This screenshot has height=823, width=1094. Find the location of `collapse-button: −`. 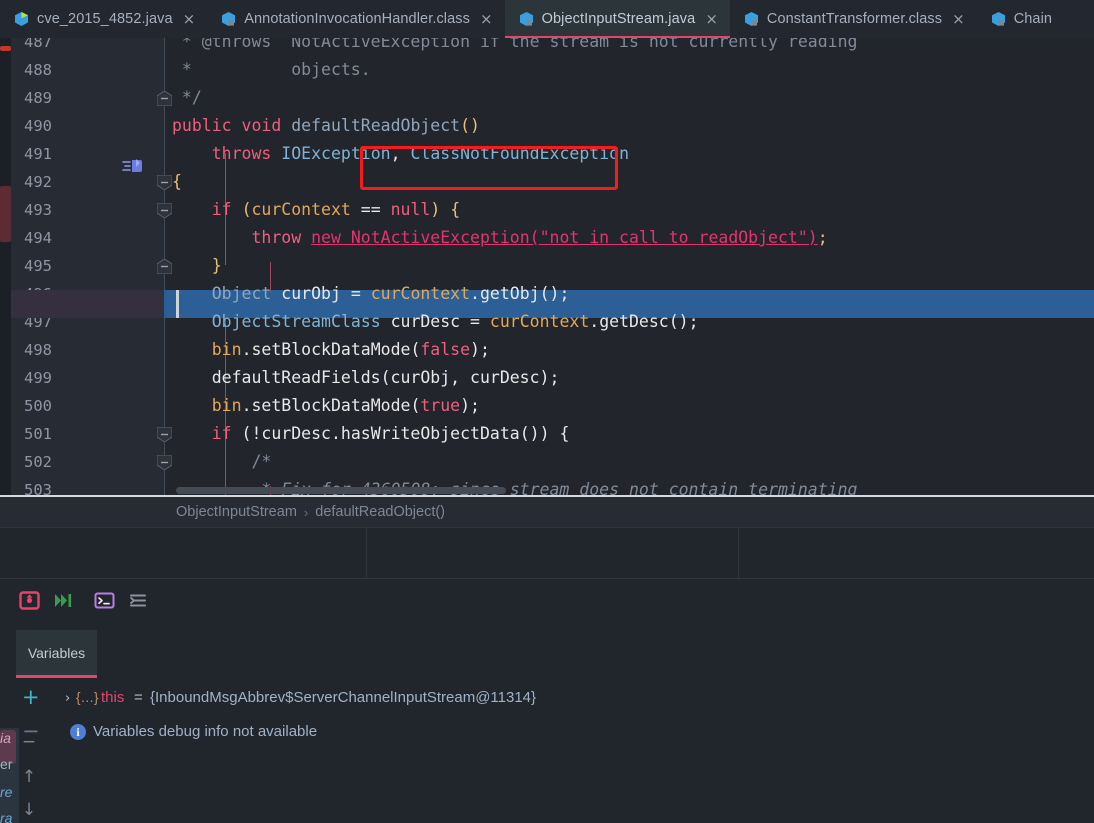

collapse-button: − is located at coordinates (29, 742).